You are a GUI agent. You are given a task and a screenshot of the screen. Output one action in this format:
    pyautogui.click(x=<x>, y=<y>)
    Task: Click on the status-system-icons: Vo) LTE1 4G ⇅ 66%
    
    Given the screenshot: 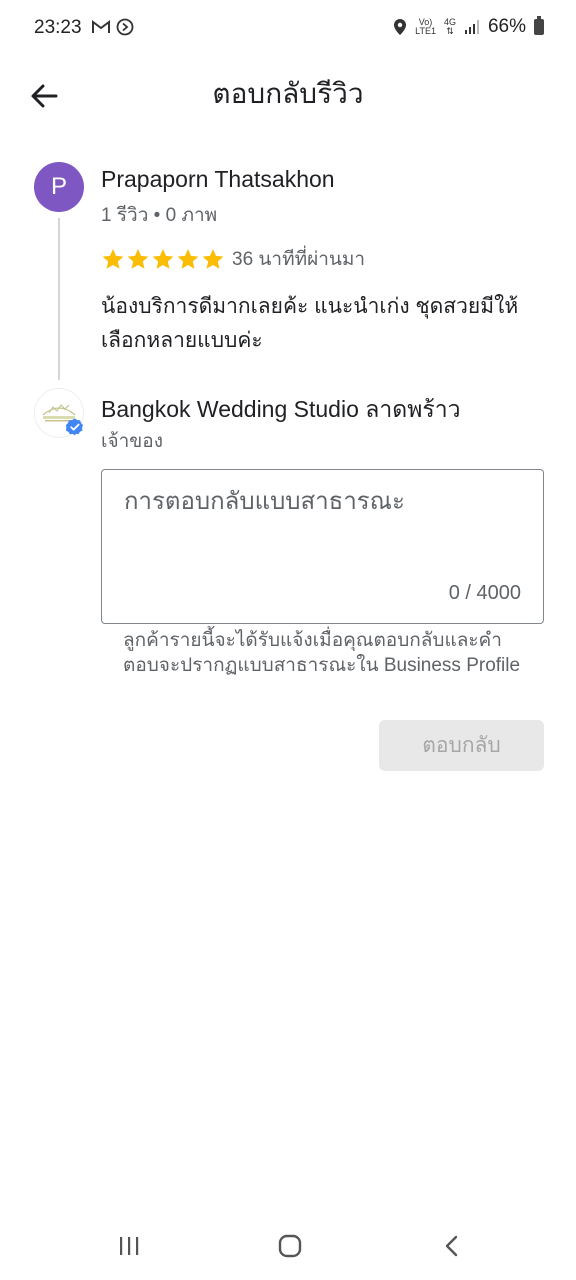 What is the action you would take?
    pyautogui.click(x=468, y=27)
    